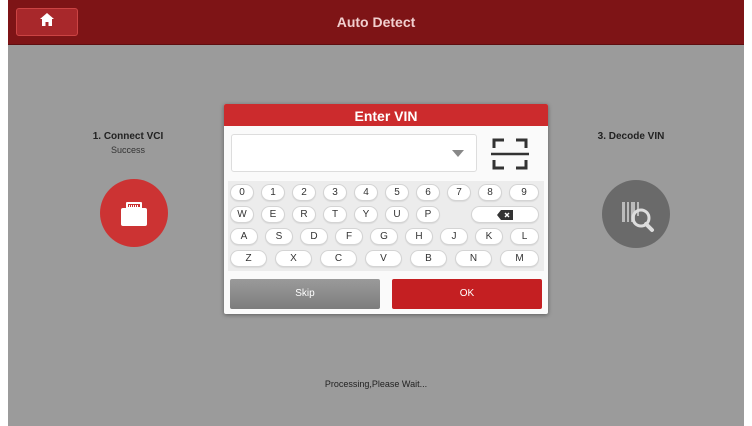  I want to click on key-j: J, so click(454, 236).